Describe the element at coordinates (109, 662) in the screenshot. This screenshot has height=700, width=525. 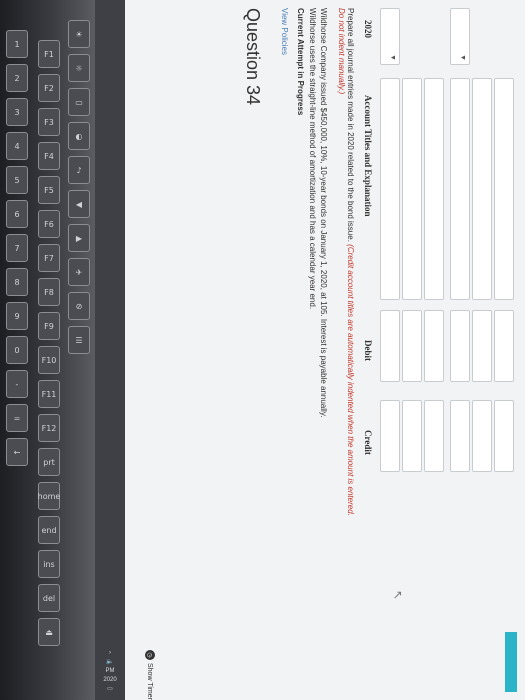
I see `volume-icon: 🔈` at that location.